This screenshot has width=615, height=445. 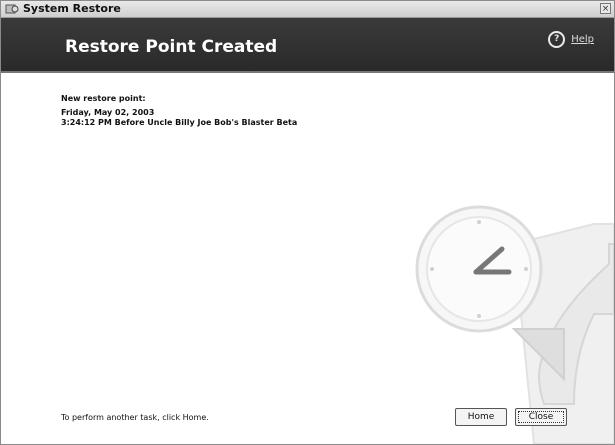 What do you see at coordinates (307, 9) in the screenshot?
I see `title-bar: System Restore ×` at bounding box center [307, 9].